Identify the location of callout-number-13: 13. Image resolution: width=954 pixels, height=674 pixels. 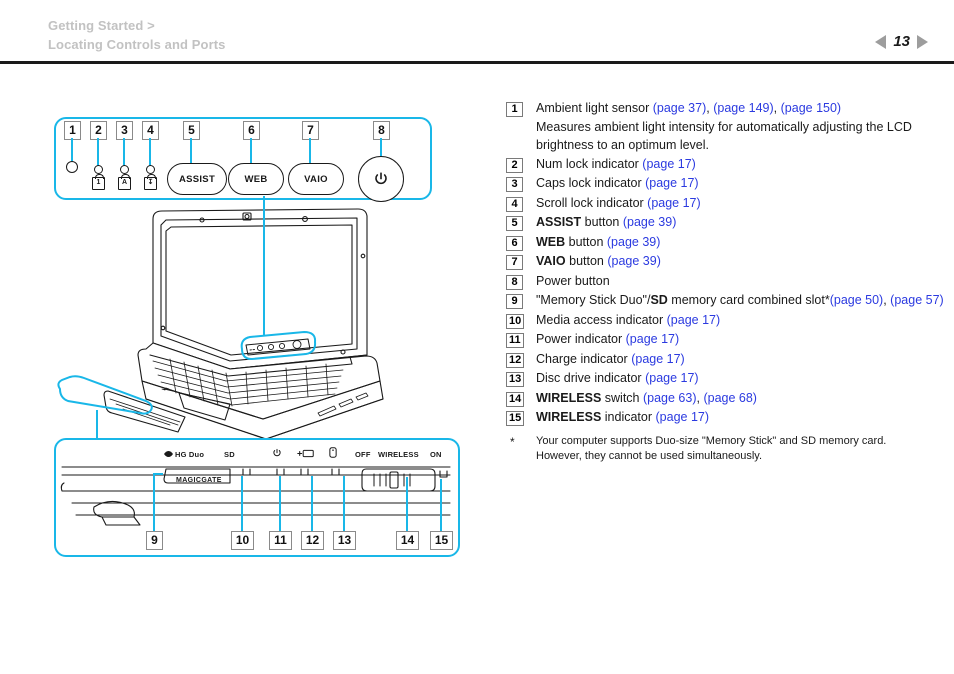
(515, 379).